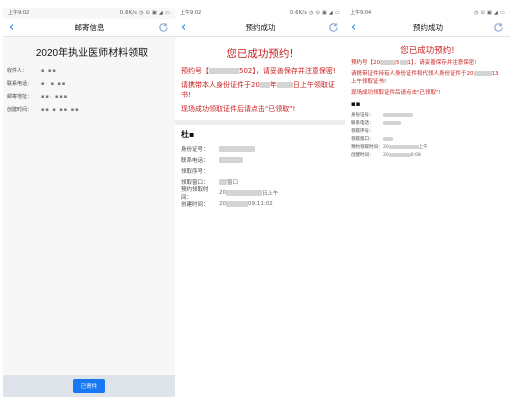 The width and height of the screenshot is (513, 400). What do you see at coordinates (92, 53) in the screenshot?
I see `form-heading: 2020年执业医师材料领取` at bounding box center [92, 53].